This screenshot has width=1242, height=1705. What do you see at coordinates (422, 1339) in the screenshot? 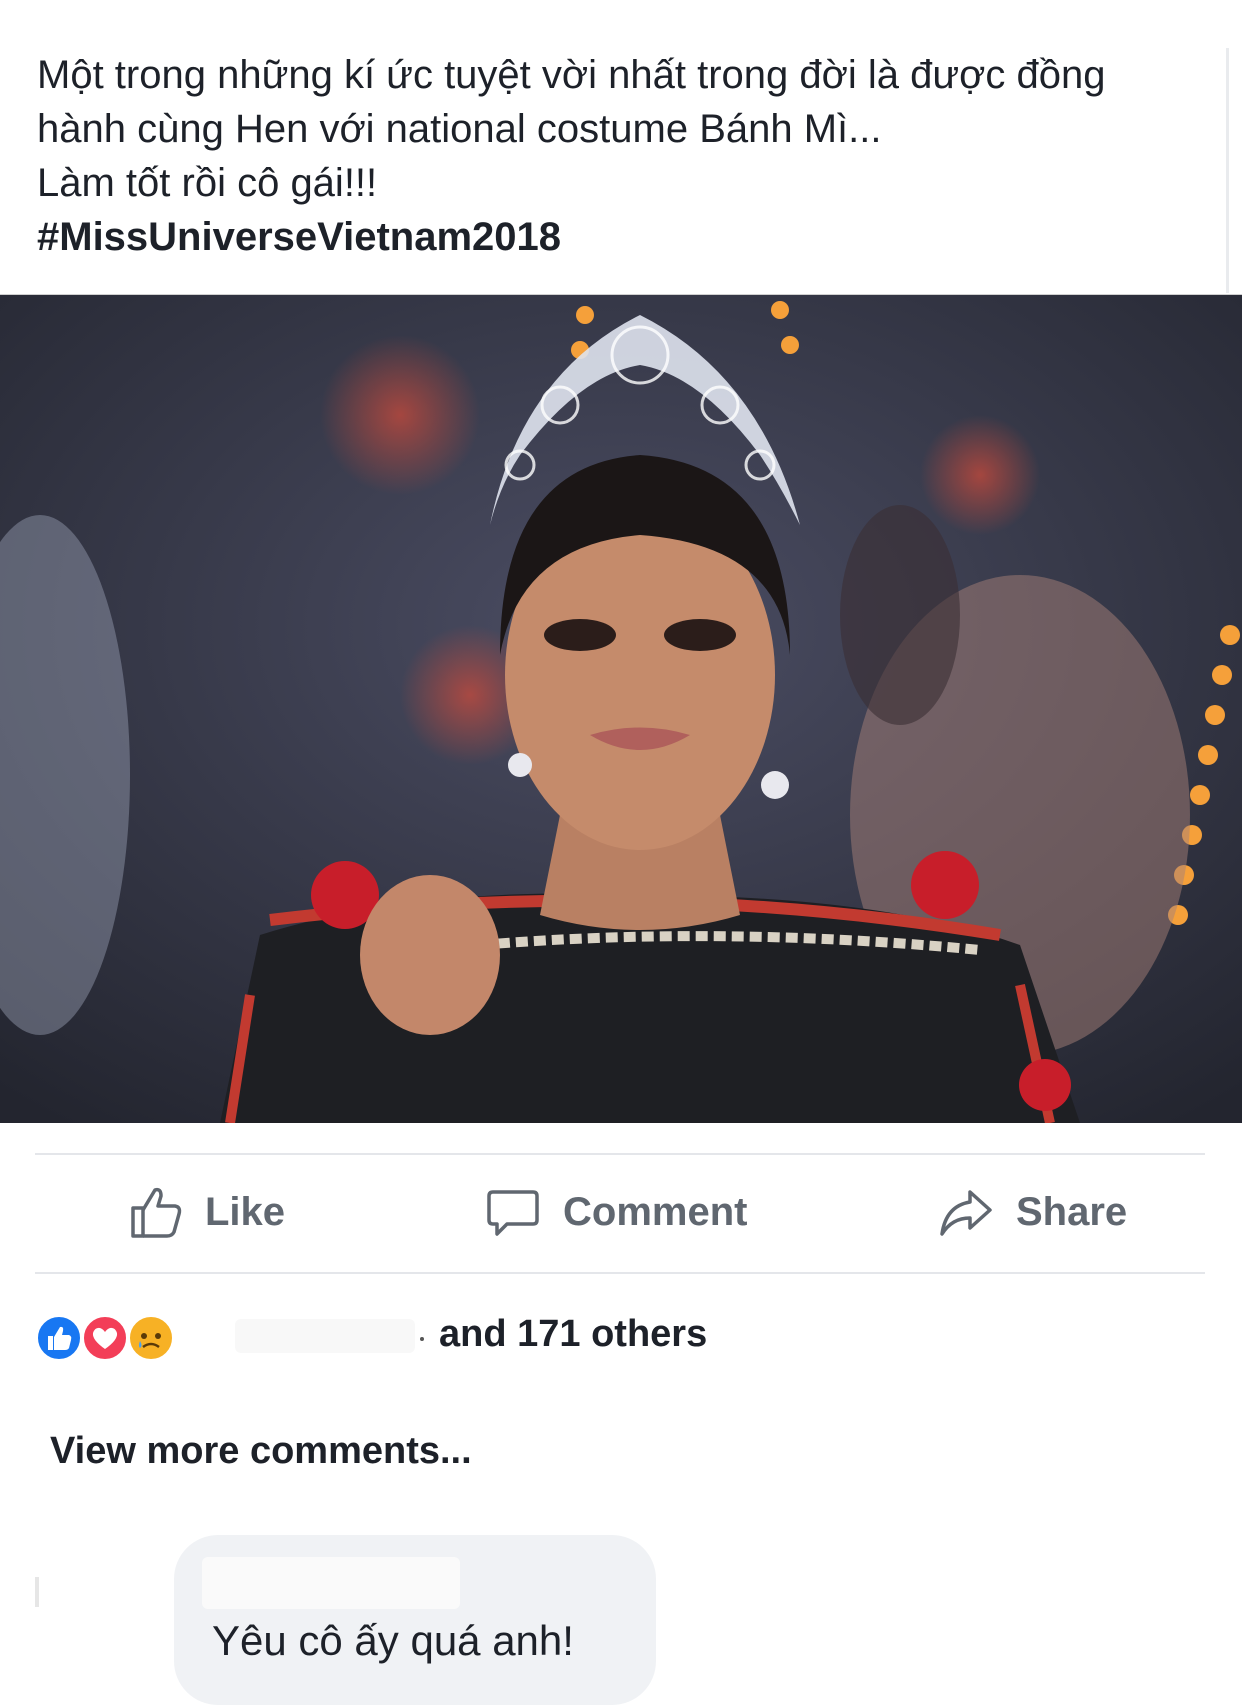
I see `reaction-separator-dot` at bounding box center [422, 1339].